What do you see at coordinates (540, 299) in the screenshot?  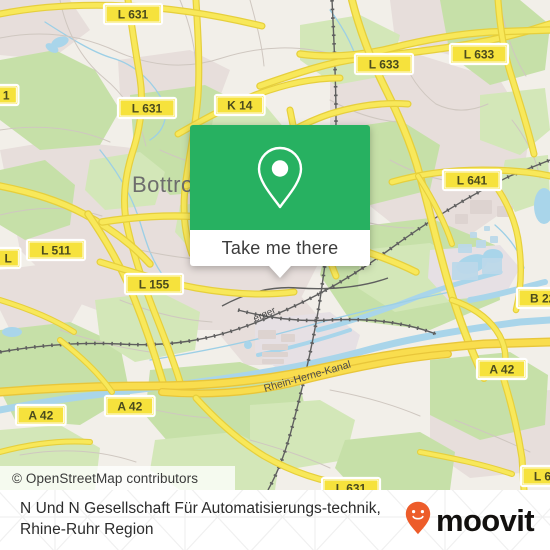 I see `road-shield-label: B 224` at bounding box center [540, 299].